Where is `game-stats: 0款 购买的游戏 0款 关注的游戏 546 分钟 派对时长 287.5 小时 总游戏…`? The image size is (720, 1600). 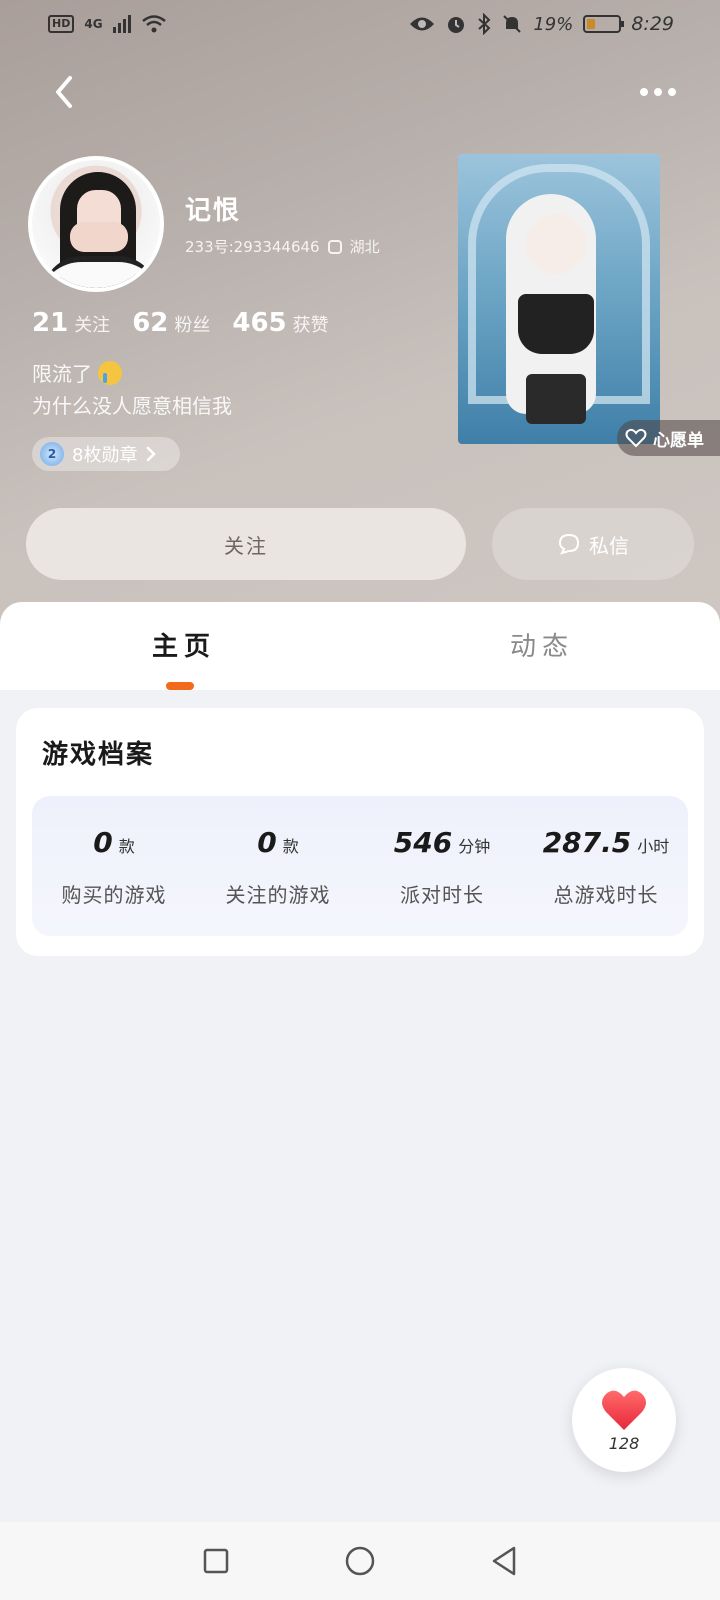 game-stats: 0款 购买的游戏 0款 关注的游戏 546 分钟 派对时长 287.5 小时 总游戏… is located at coordinates (360, 866).